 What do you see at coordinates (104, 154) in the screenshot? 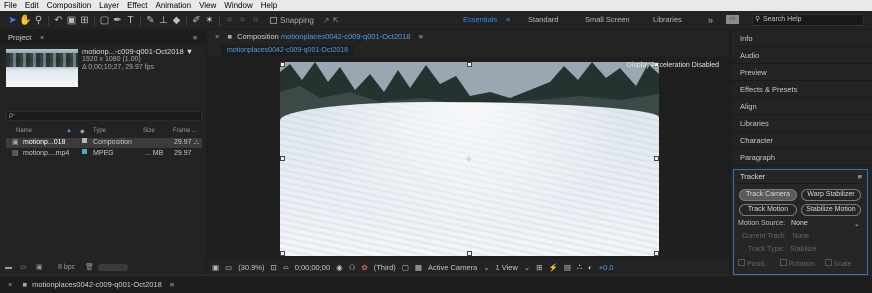
I see `project-row: ▤ motionp....mp4 MPEG ... MB 29.97` at bounding box center [104, 154].